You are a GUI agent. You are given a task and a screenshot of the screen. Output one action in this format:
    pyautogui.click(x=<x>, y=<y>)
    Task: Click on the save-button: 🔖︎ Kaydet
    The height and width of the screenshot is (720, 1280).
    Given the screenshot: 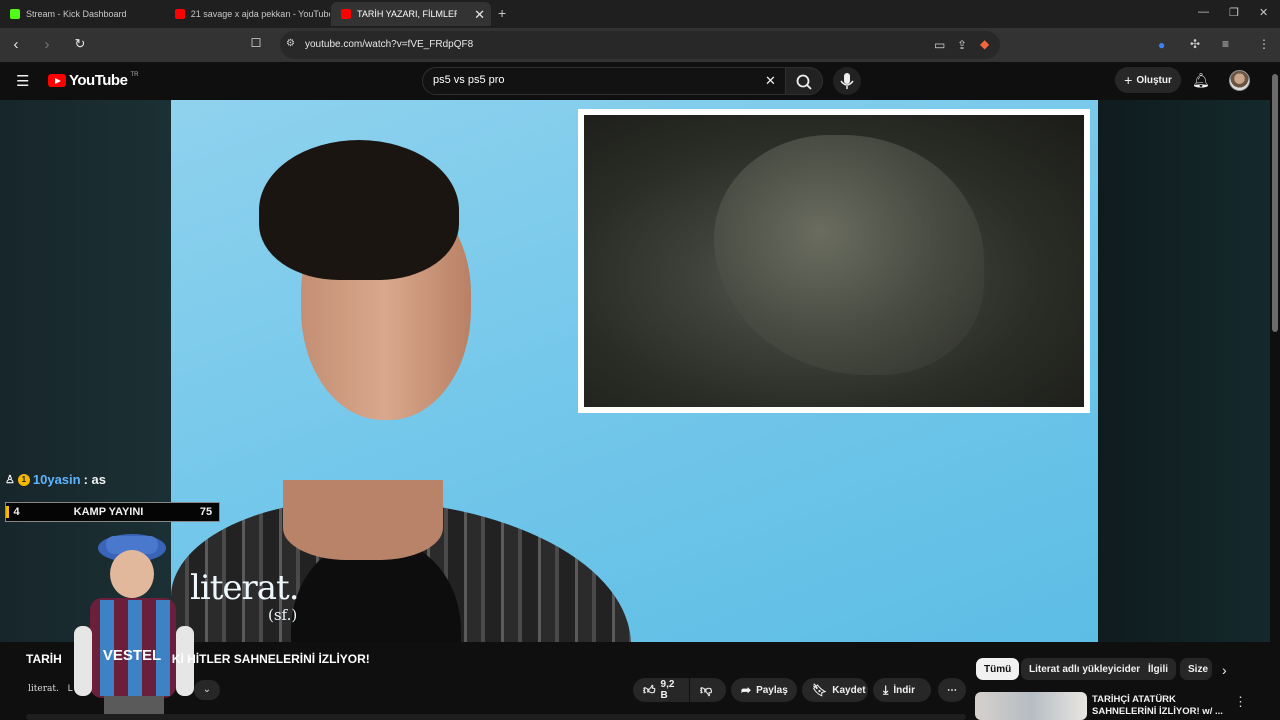 What is the action you would take?
    pyautogui.click(x=835, y=690)
    